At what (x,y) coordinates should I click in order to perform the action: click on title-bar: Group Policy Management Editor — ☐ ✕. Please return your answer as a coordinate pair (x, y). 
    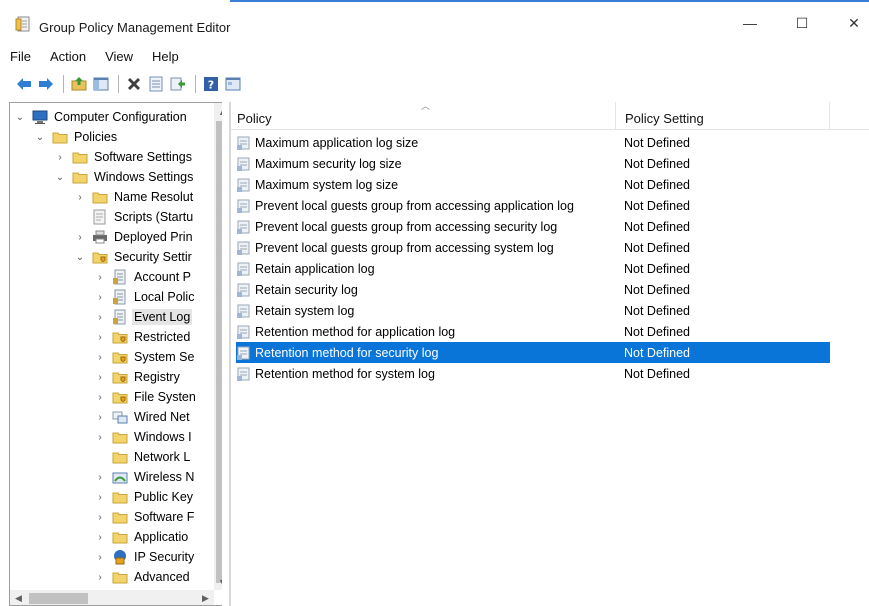
    Looking at the image, I should click on (434, 21).